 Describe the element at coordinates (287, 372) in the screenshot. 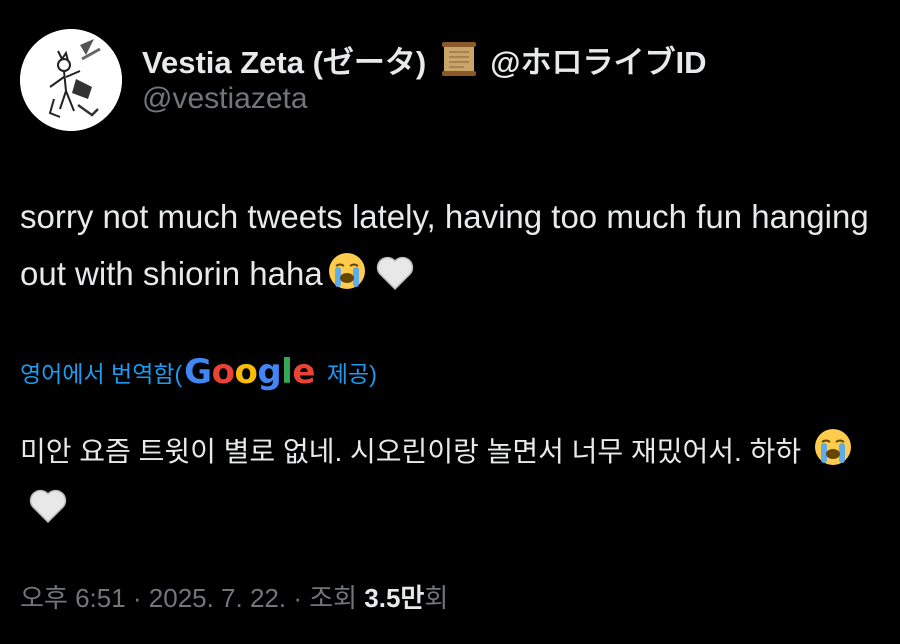

I see `google-letter: l` at that location.